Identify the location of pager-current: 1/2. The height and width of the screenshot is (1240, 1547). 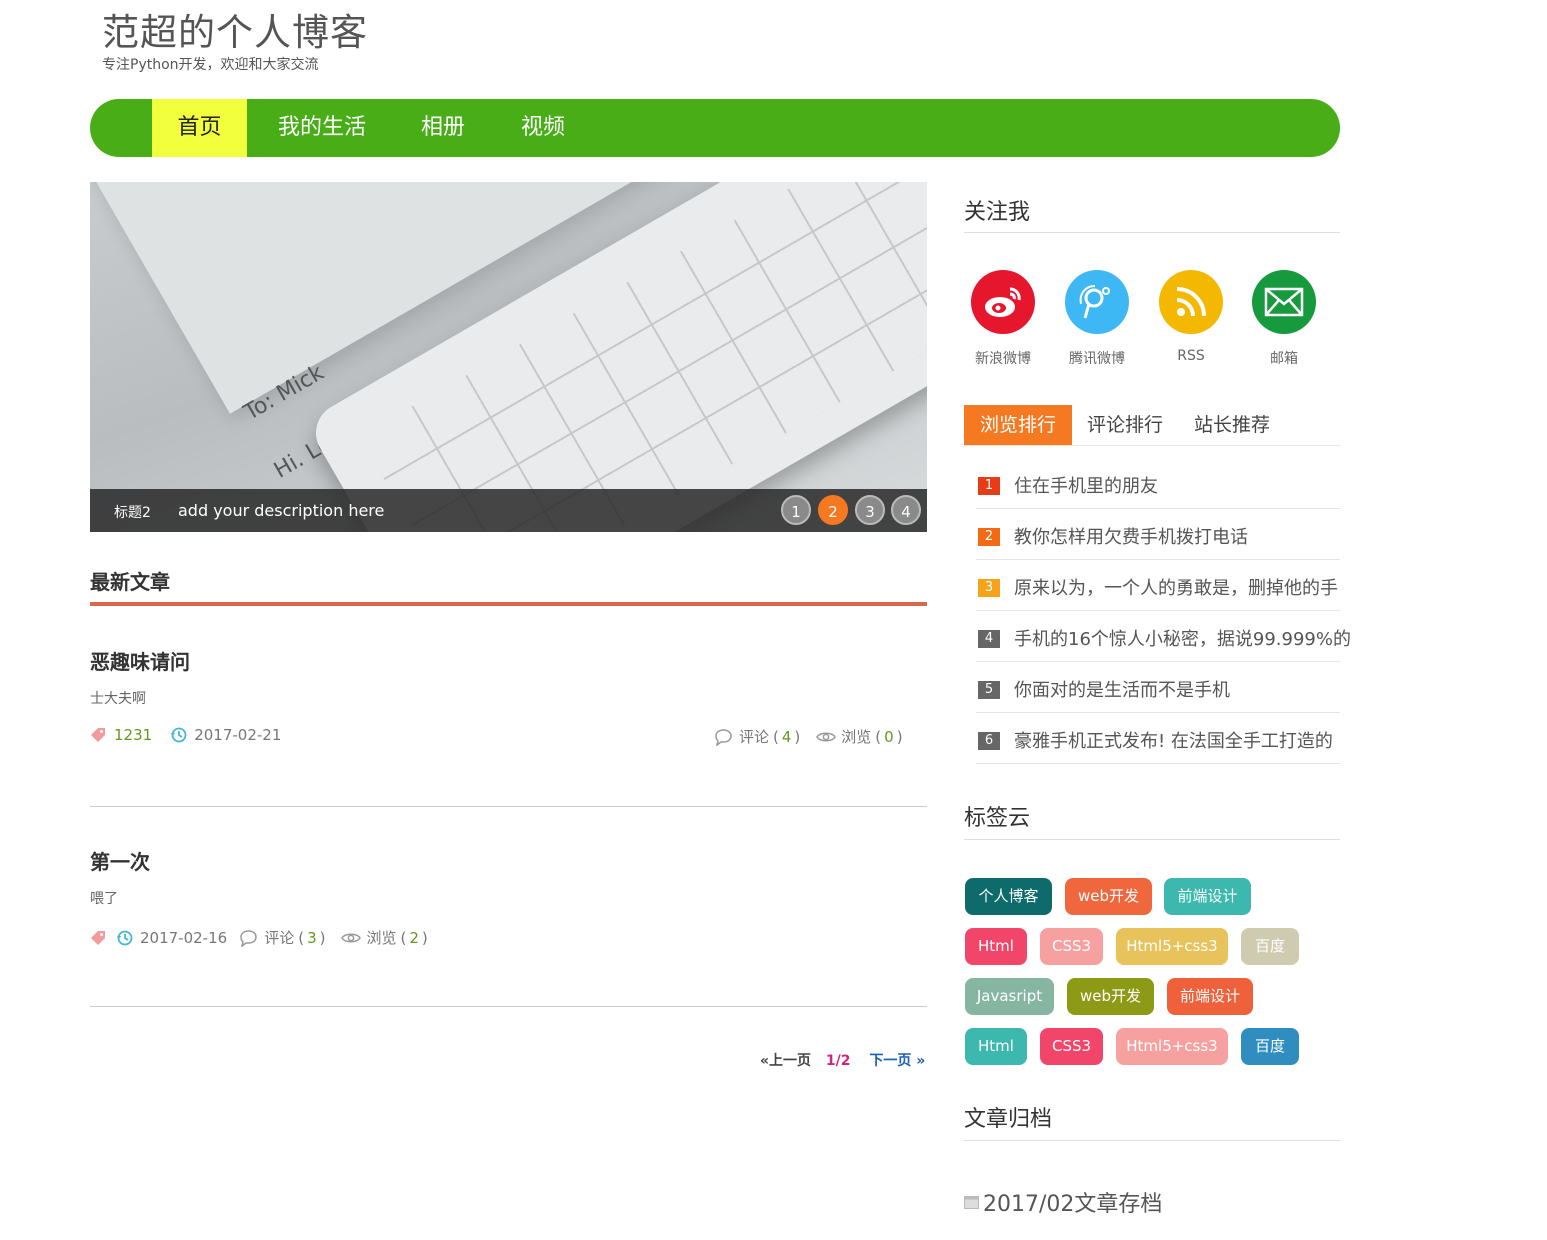
(838, 1061).